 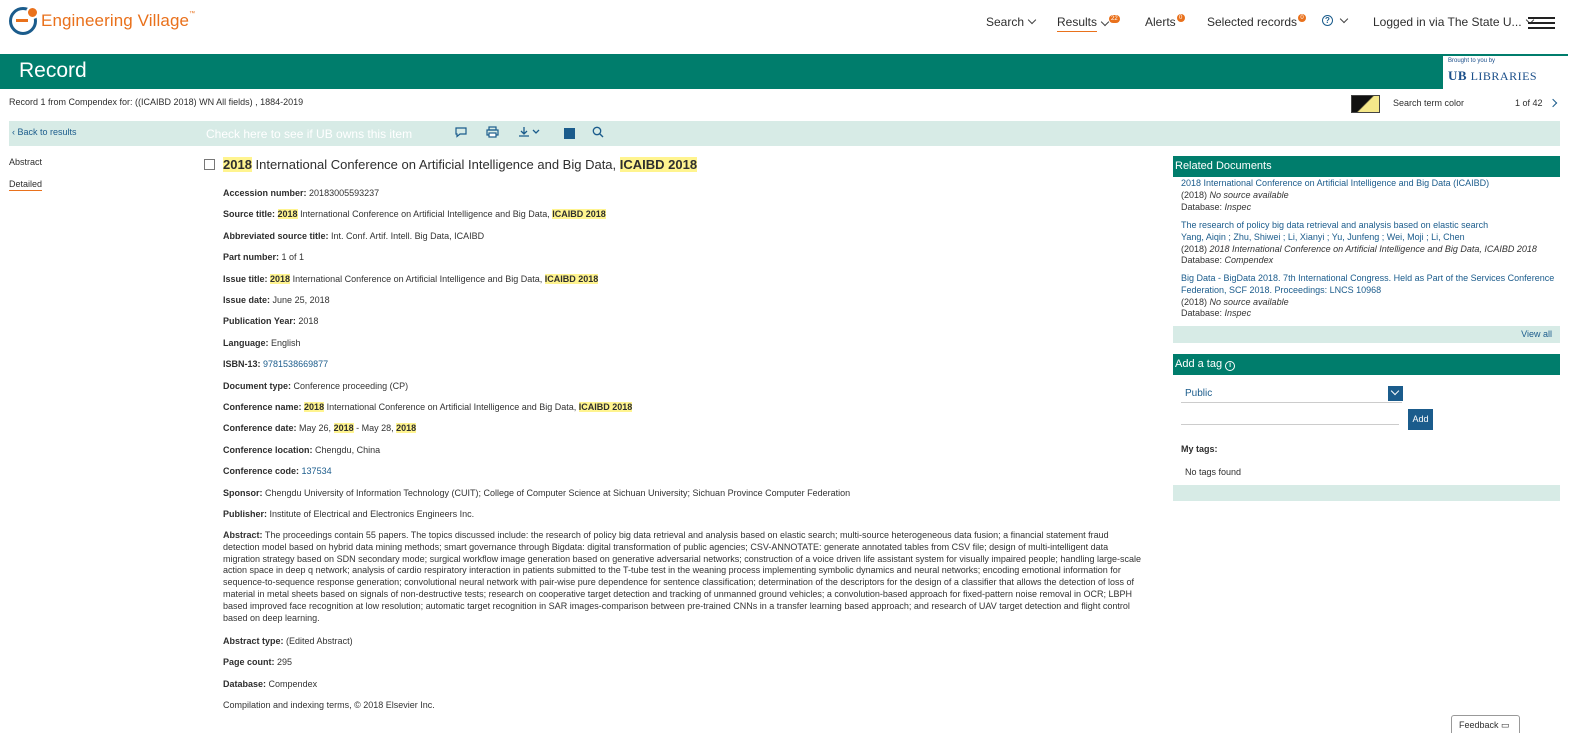 What do you see at coordinates (1366, 493) in the screenshot?
I see `tag-panel-footer` at bounding box center [1366, 493].